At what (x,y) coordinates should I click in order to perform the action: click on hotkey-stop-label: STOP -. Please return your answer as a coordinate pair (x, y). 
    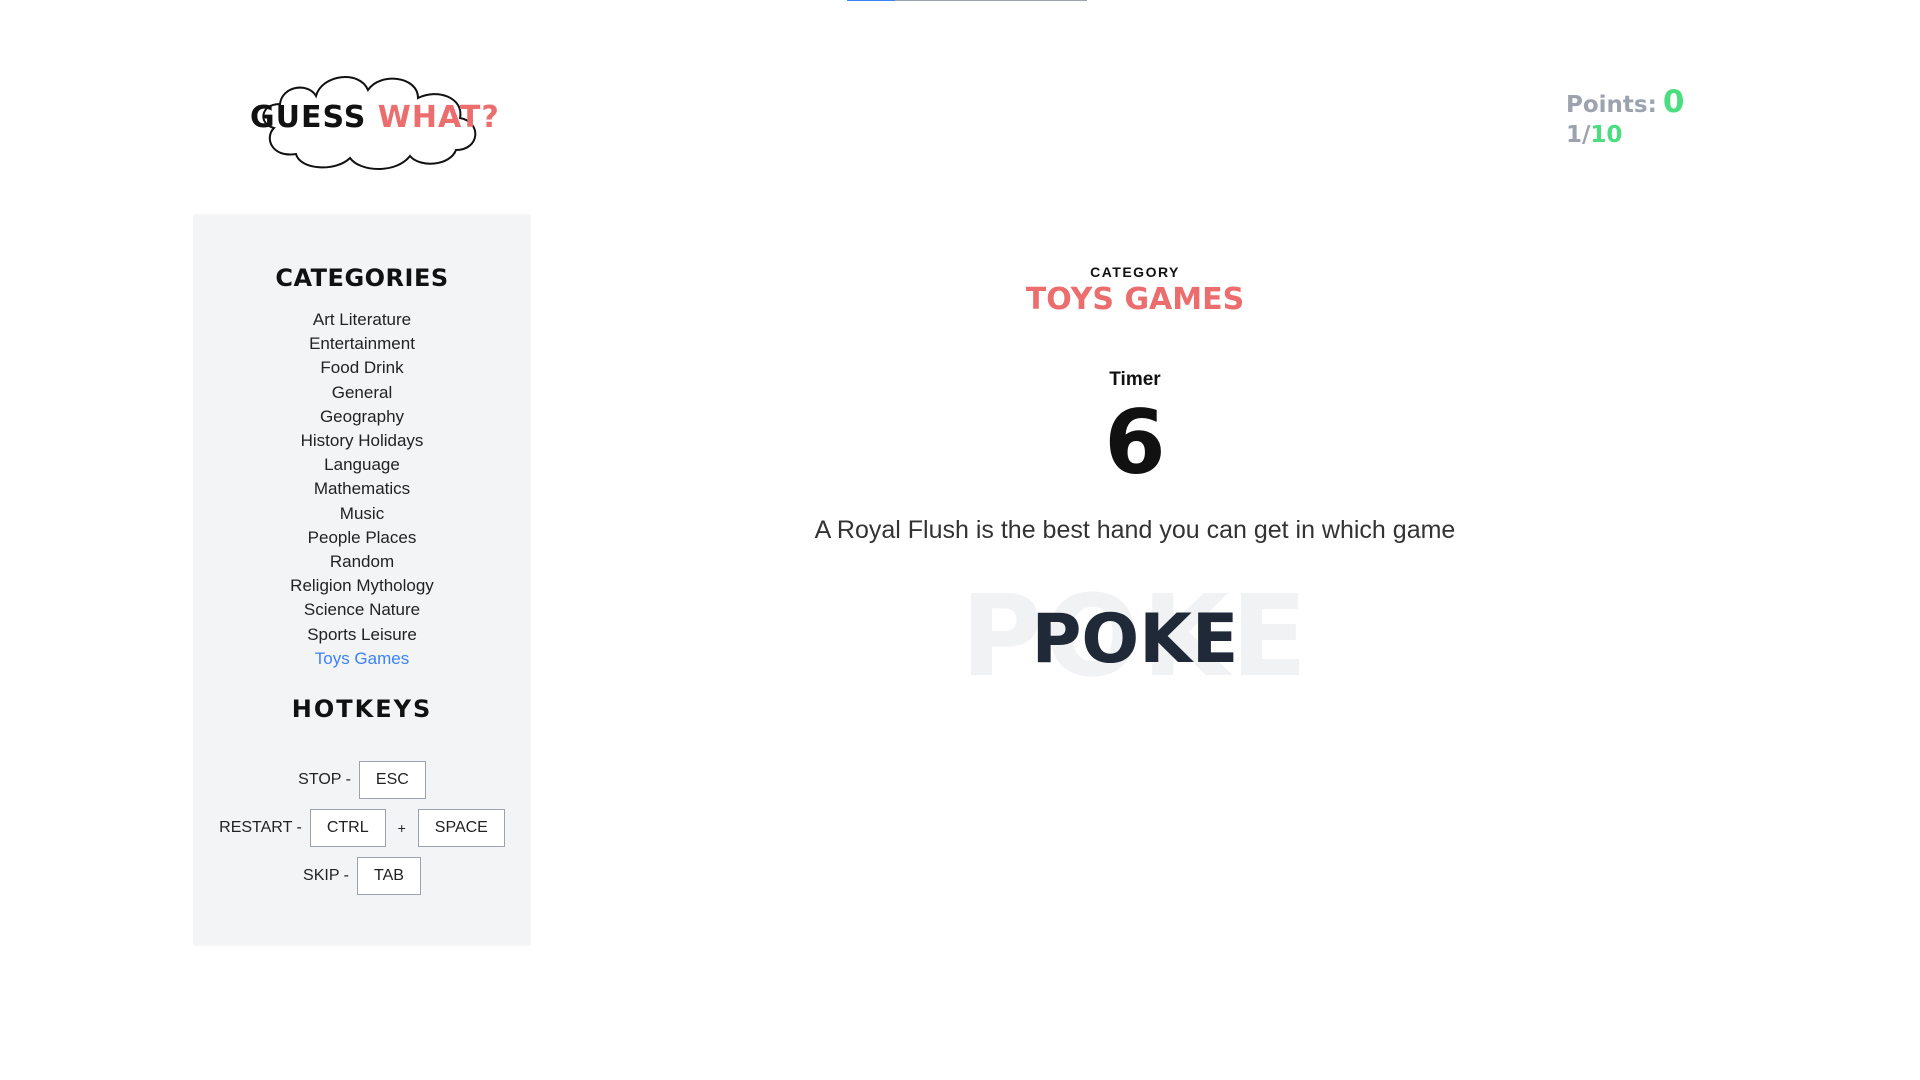
    Looking at the image, I should click on (324, 780).